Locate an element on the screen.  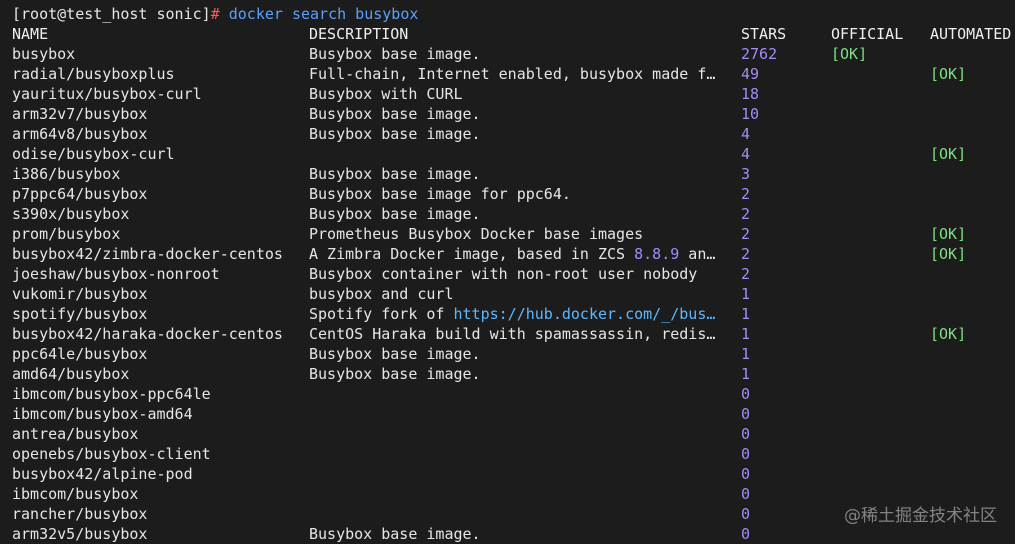
repo-description: Busybox base image for ppc64. is located at coordinates (440, 194).